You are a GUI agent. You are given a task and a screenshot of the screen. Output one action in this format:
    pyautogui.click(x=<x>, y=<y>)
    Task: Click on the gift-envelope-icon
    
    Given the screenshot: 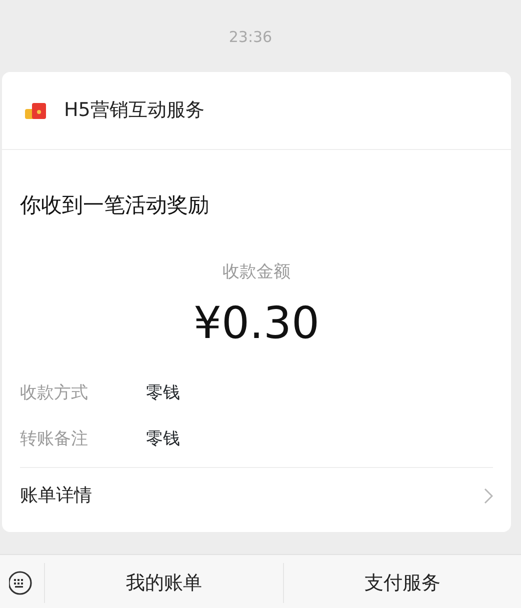 What is the action you would take?
    pyautogui.click(x=35, y=110)
    